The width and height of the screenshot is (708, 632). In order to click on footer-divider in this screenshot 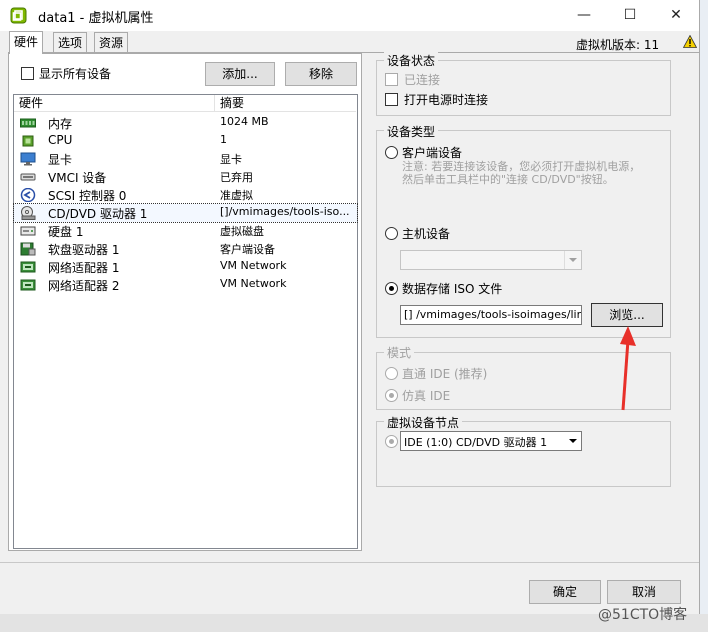, I will do `click(349, 562)`.